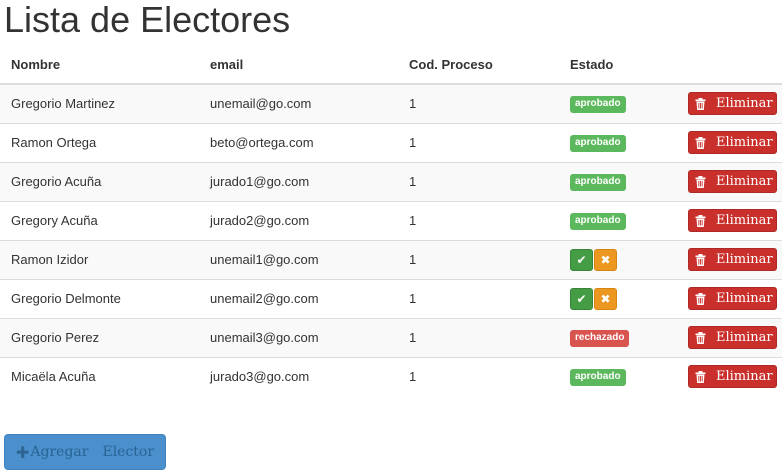 The width and height of the screenshot is (782, 474). What do you see at coordinates (298, 103) in the screenshot?
I see `cell-email: unemail@go.com` at bounding box center [298, 103].